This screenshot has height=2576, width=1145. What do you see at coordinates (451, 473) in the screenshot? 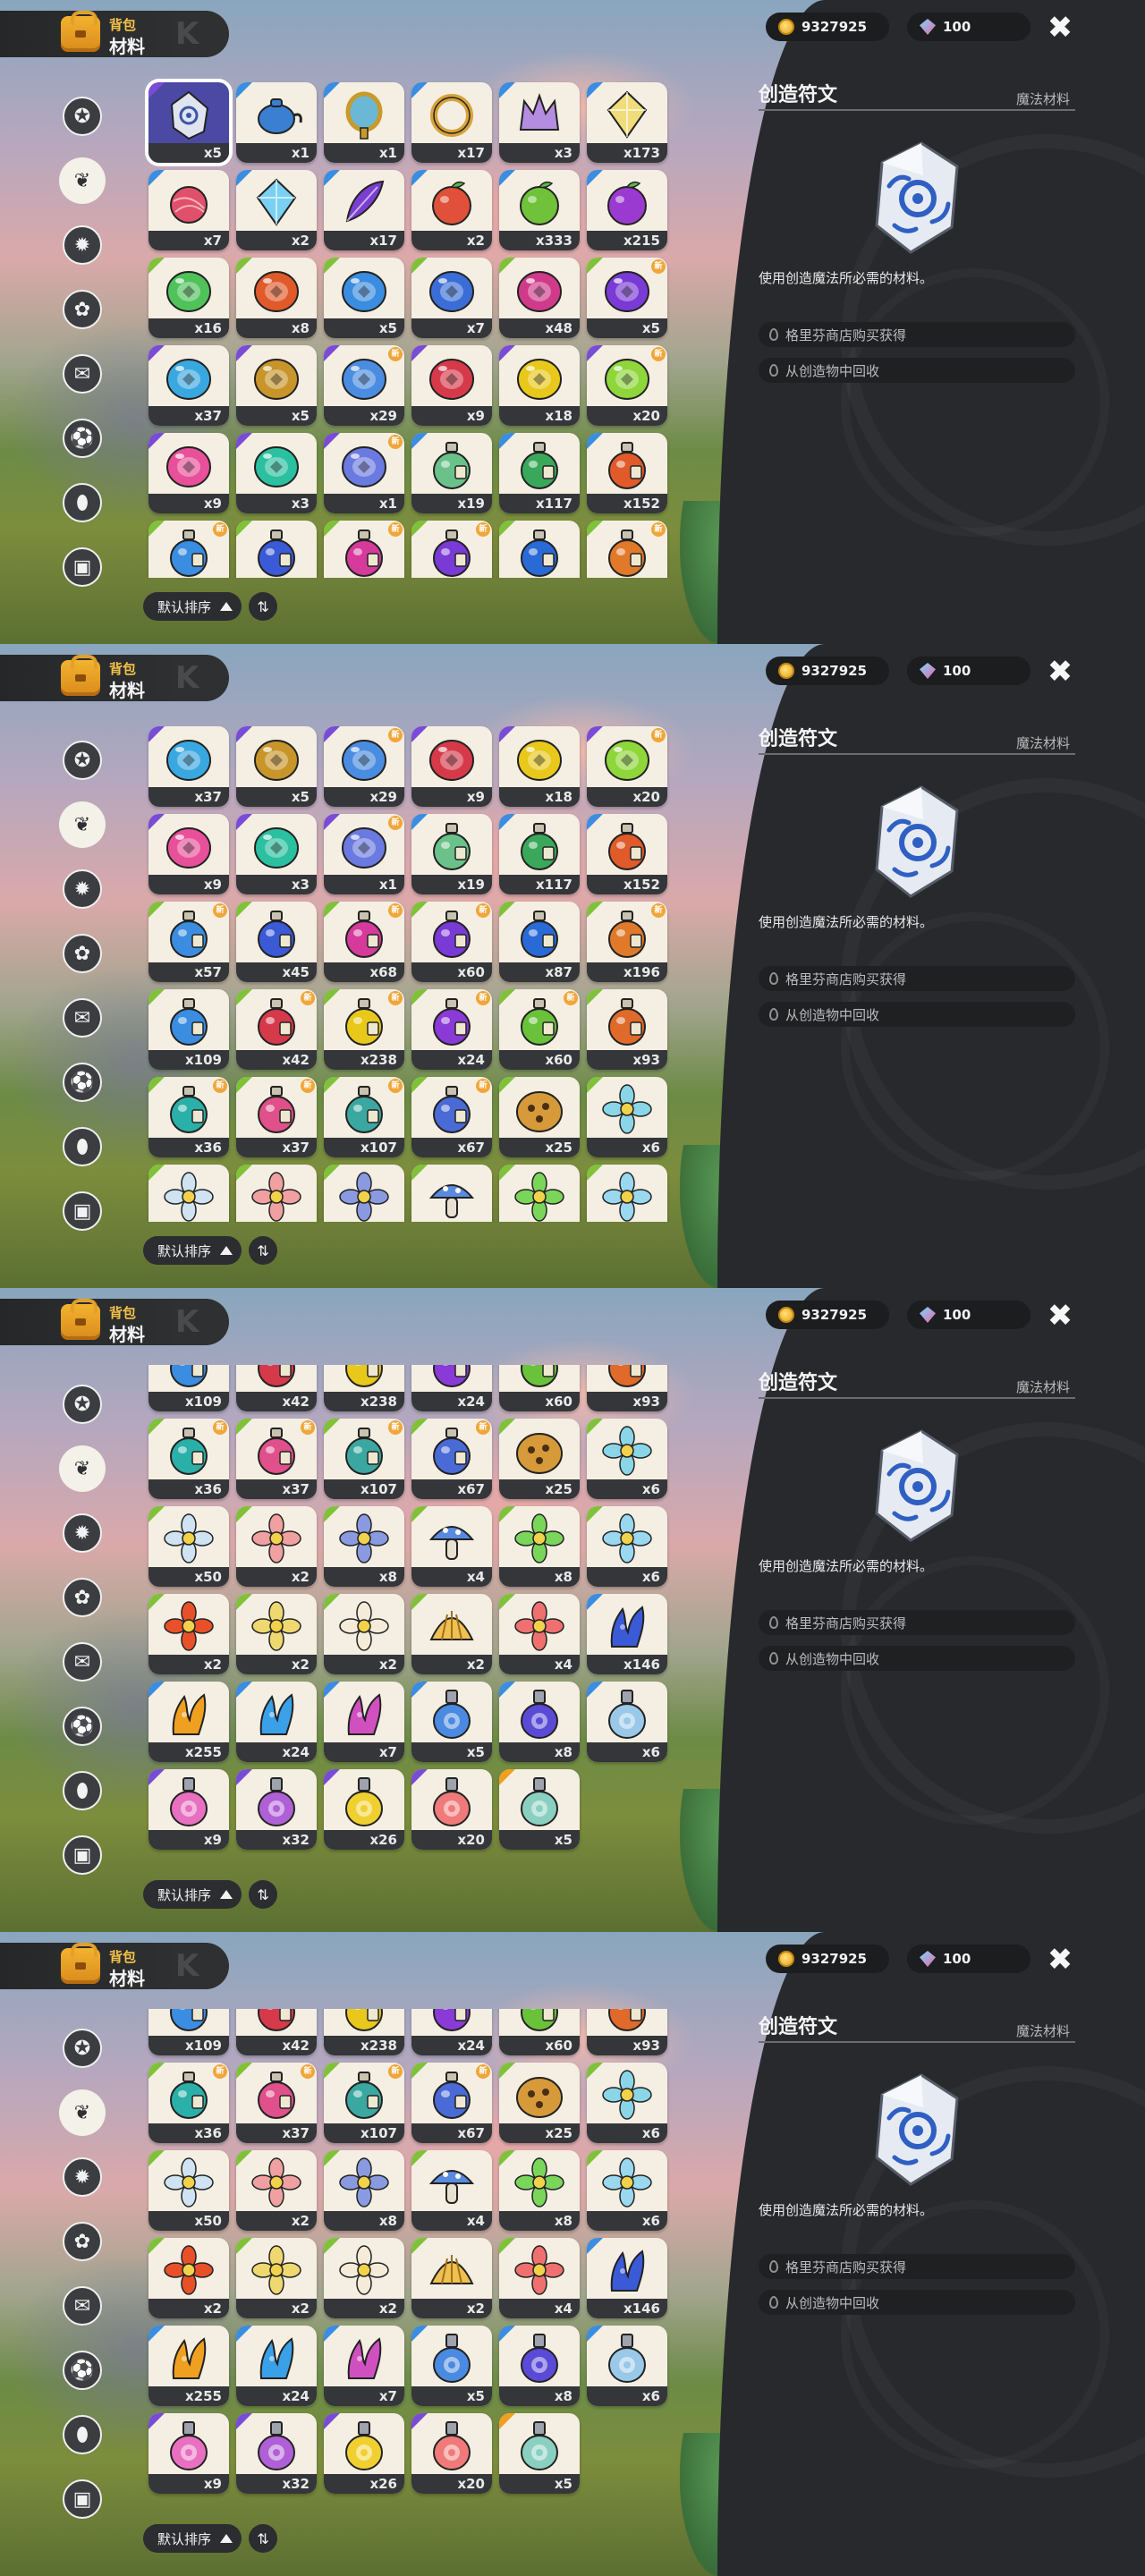
I see `inventory-slot: x19` at bounding box center [451, 473].